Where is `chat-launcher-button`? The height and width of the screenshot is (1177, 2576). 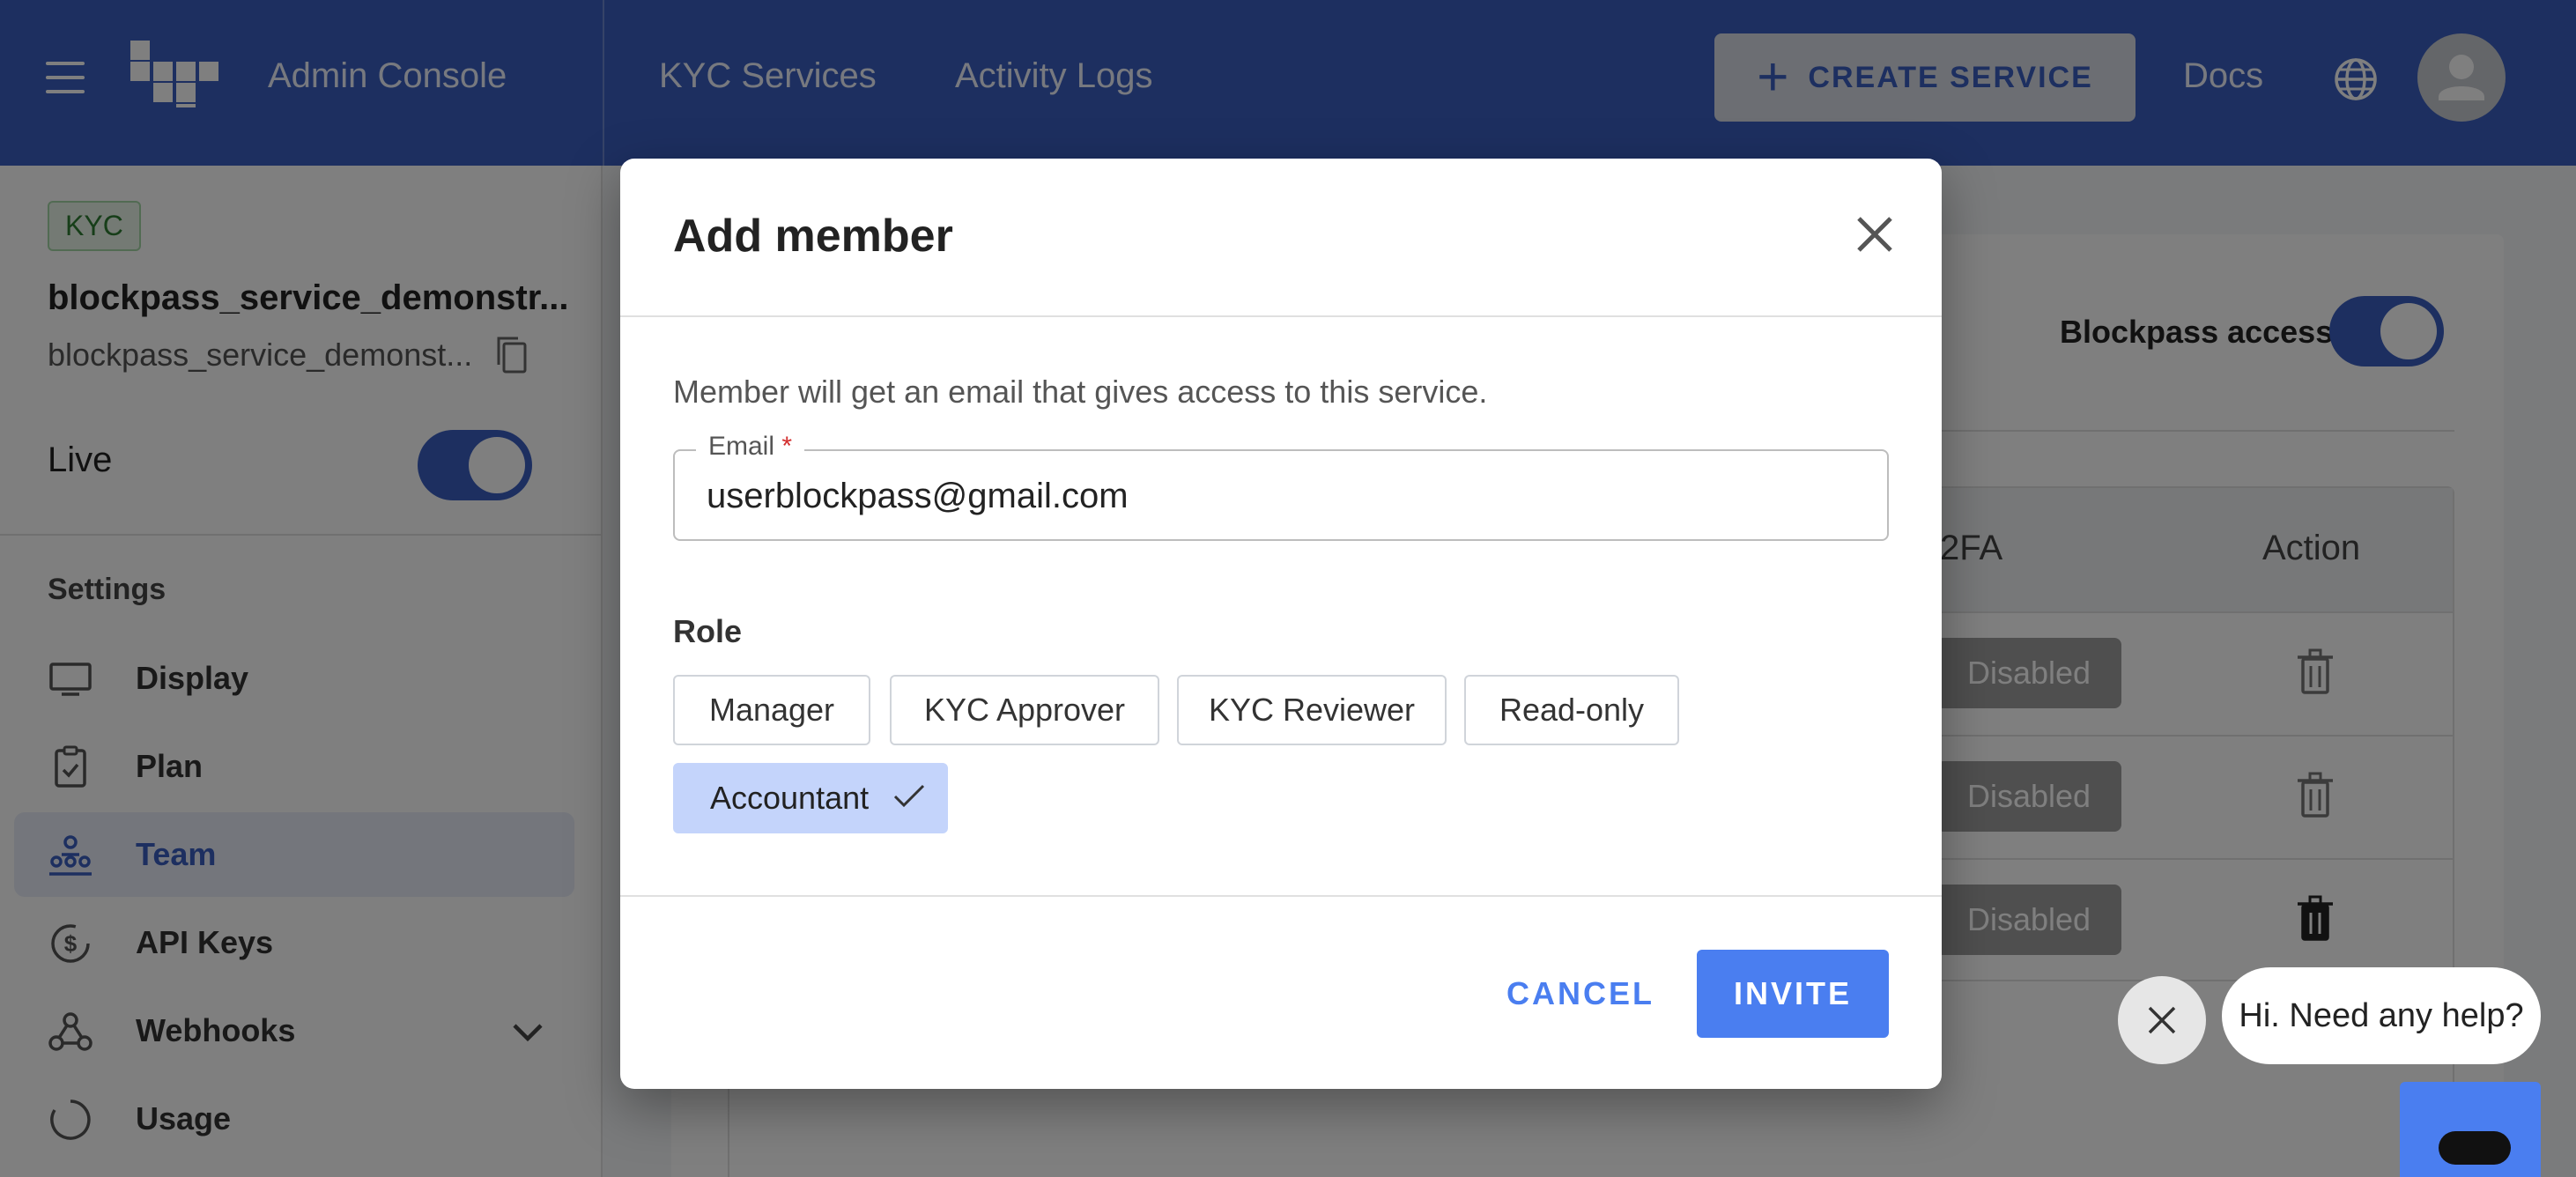 chat-launcher-button is located at coordinates (2471, 1129).